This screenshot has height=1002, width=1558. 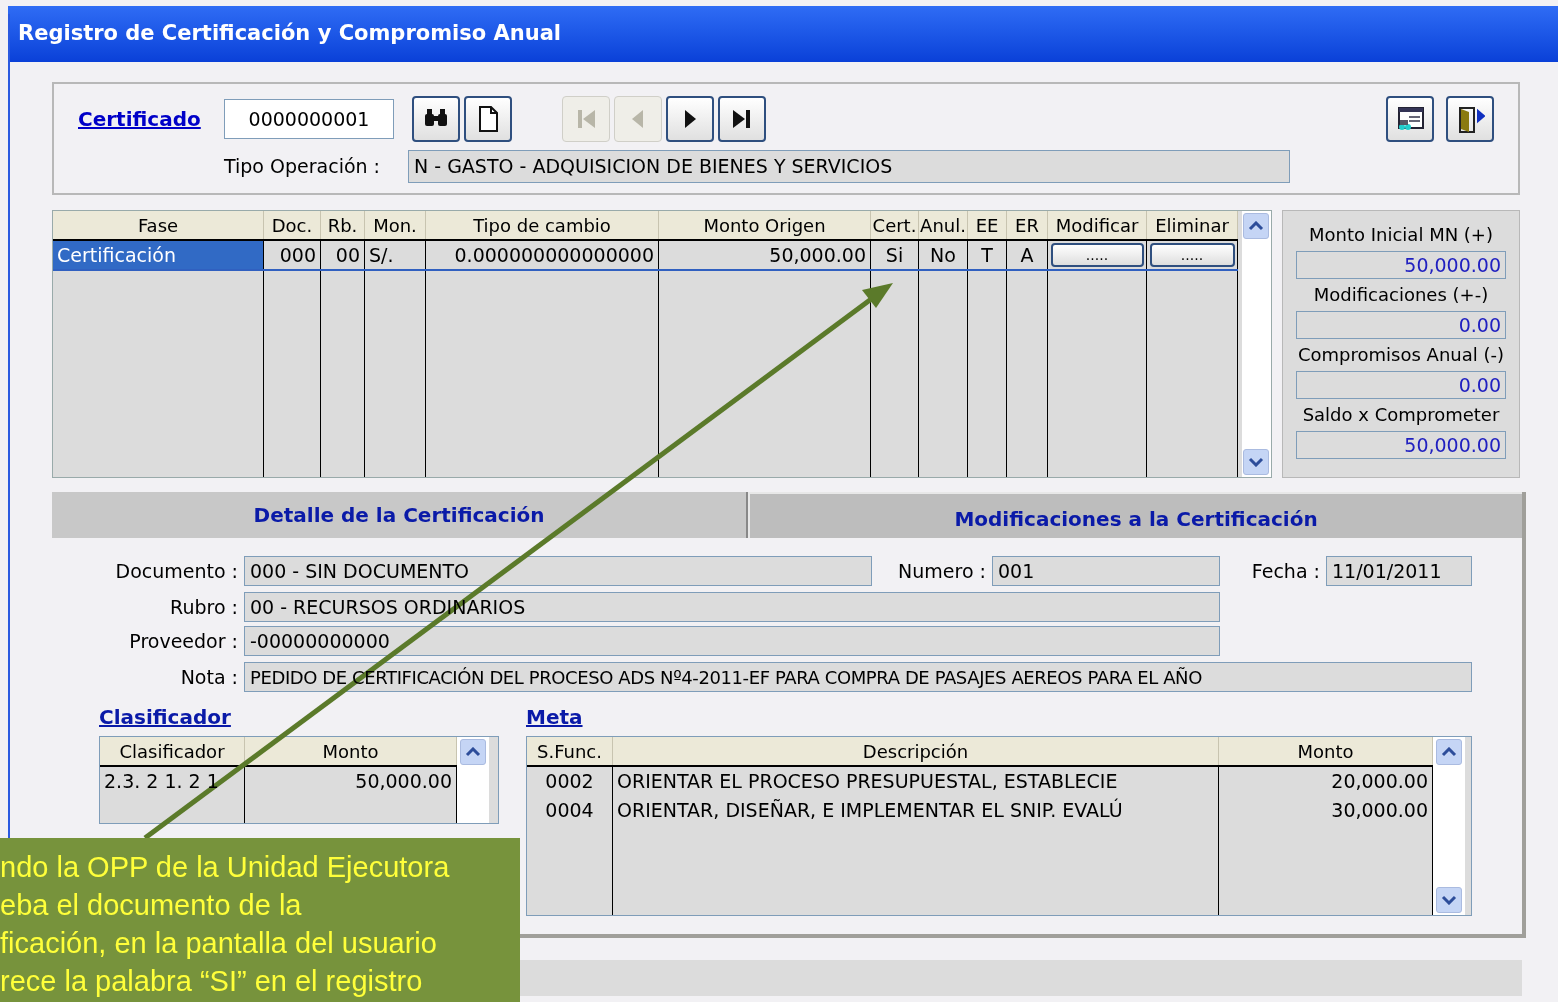 What do you see at coordinates (172, 751) in the screenshot?
I see `column-header: Clasificador` at bounding box center [172, 751].